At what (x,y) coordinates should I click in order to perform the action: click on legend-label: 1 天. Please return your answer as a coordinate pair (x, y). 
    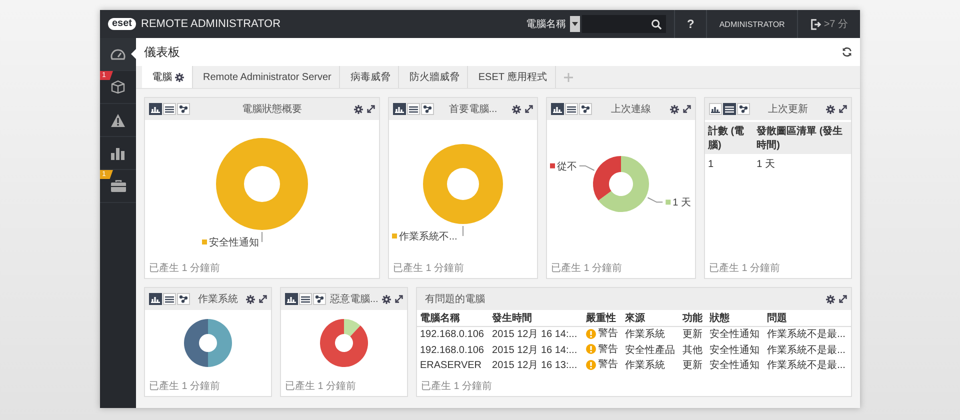
    Looking at the image, I should click on (681, 203).